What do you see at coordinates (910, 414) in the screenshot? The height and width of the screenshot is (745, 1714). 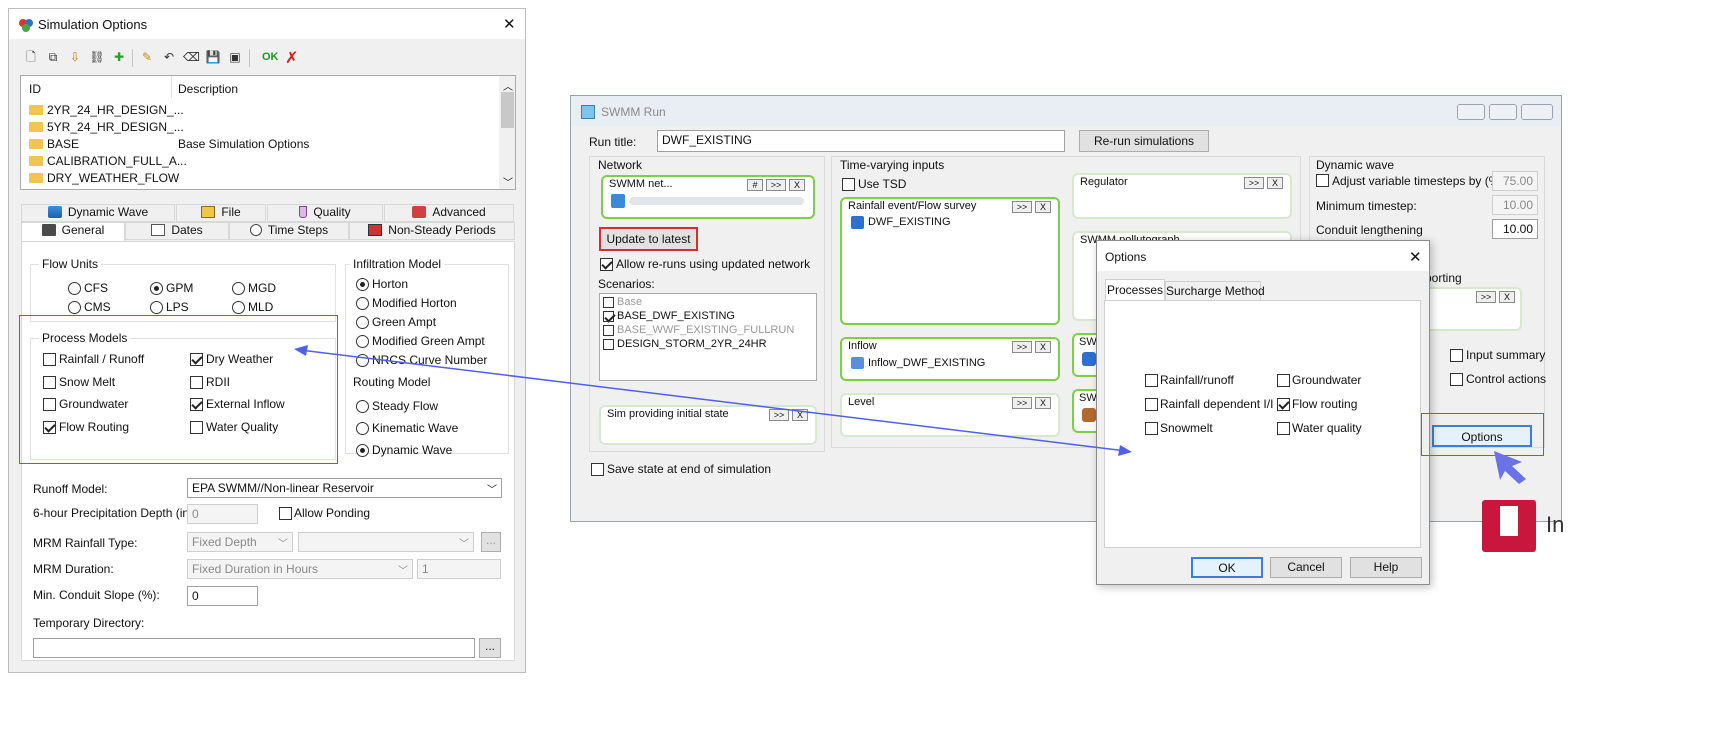 I see `annotation-arrow` at bounding box center [910, 414].